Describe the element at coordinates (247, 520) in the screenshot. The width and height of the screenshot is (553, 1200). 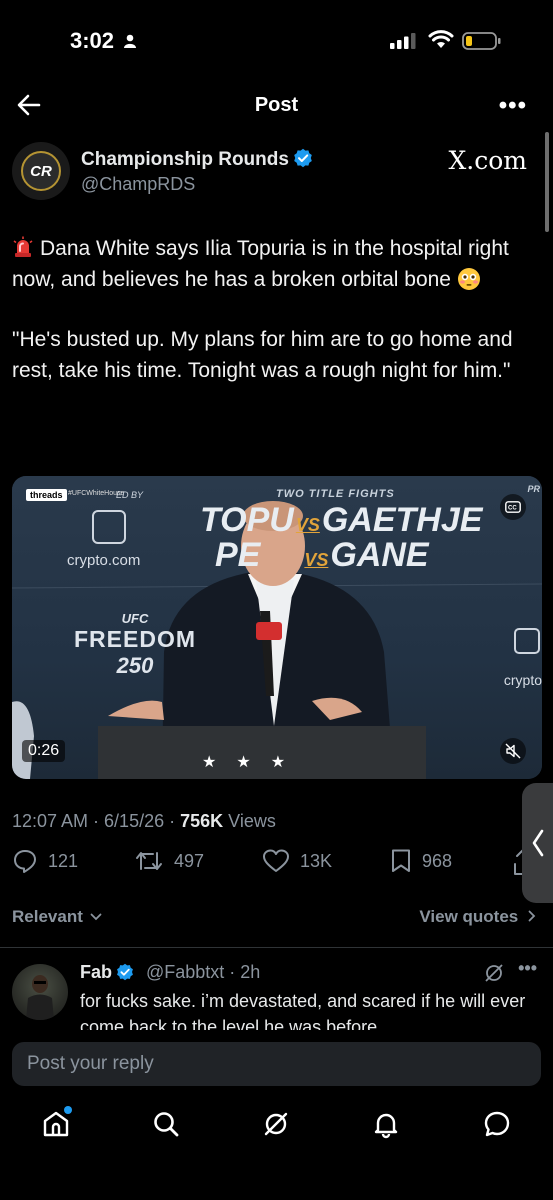
I see `fight1-left-name: TOPU` at that location.